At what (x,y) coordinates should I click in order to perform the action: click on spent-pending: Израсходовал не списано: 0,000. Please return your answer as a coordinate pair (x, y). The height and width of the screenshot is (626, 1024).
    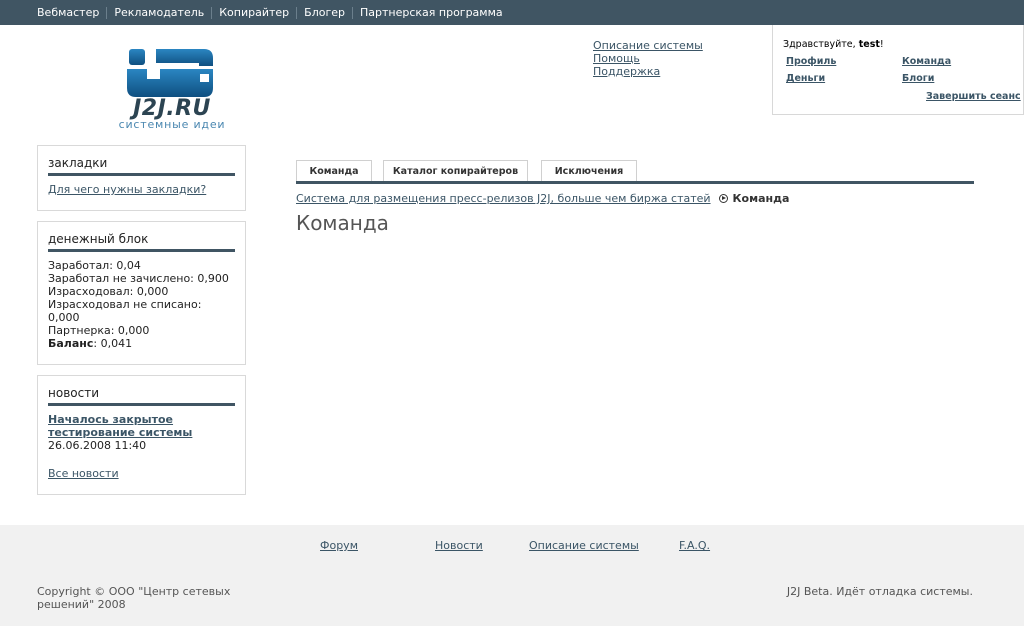
    Looking at the image, I should click on (125, 311).